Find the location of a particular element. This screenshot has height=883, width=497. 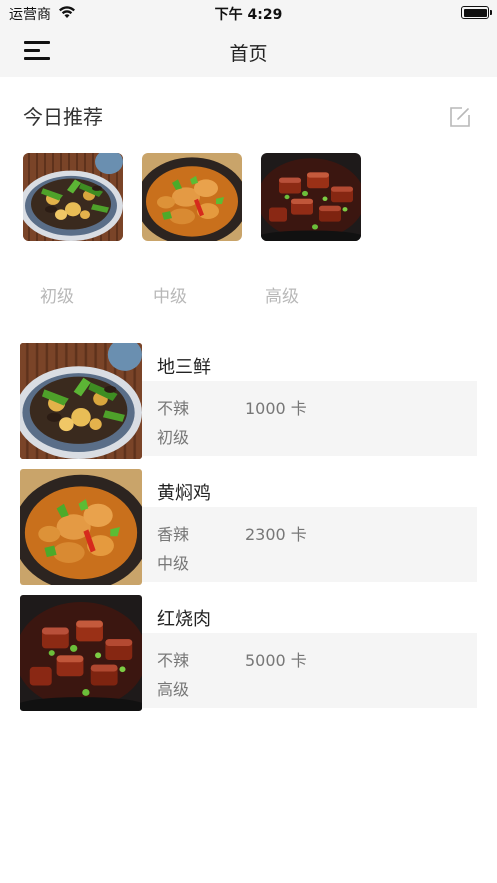

dish-level: 高级 is located at coordinates (173, 689).